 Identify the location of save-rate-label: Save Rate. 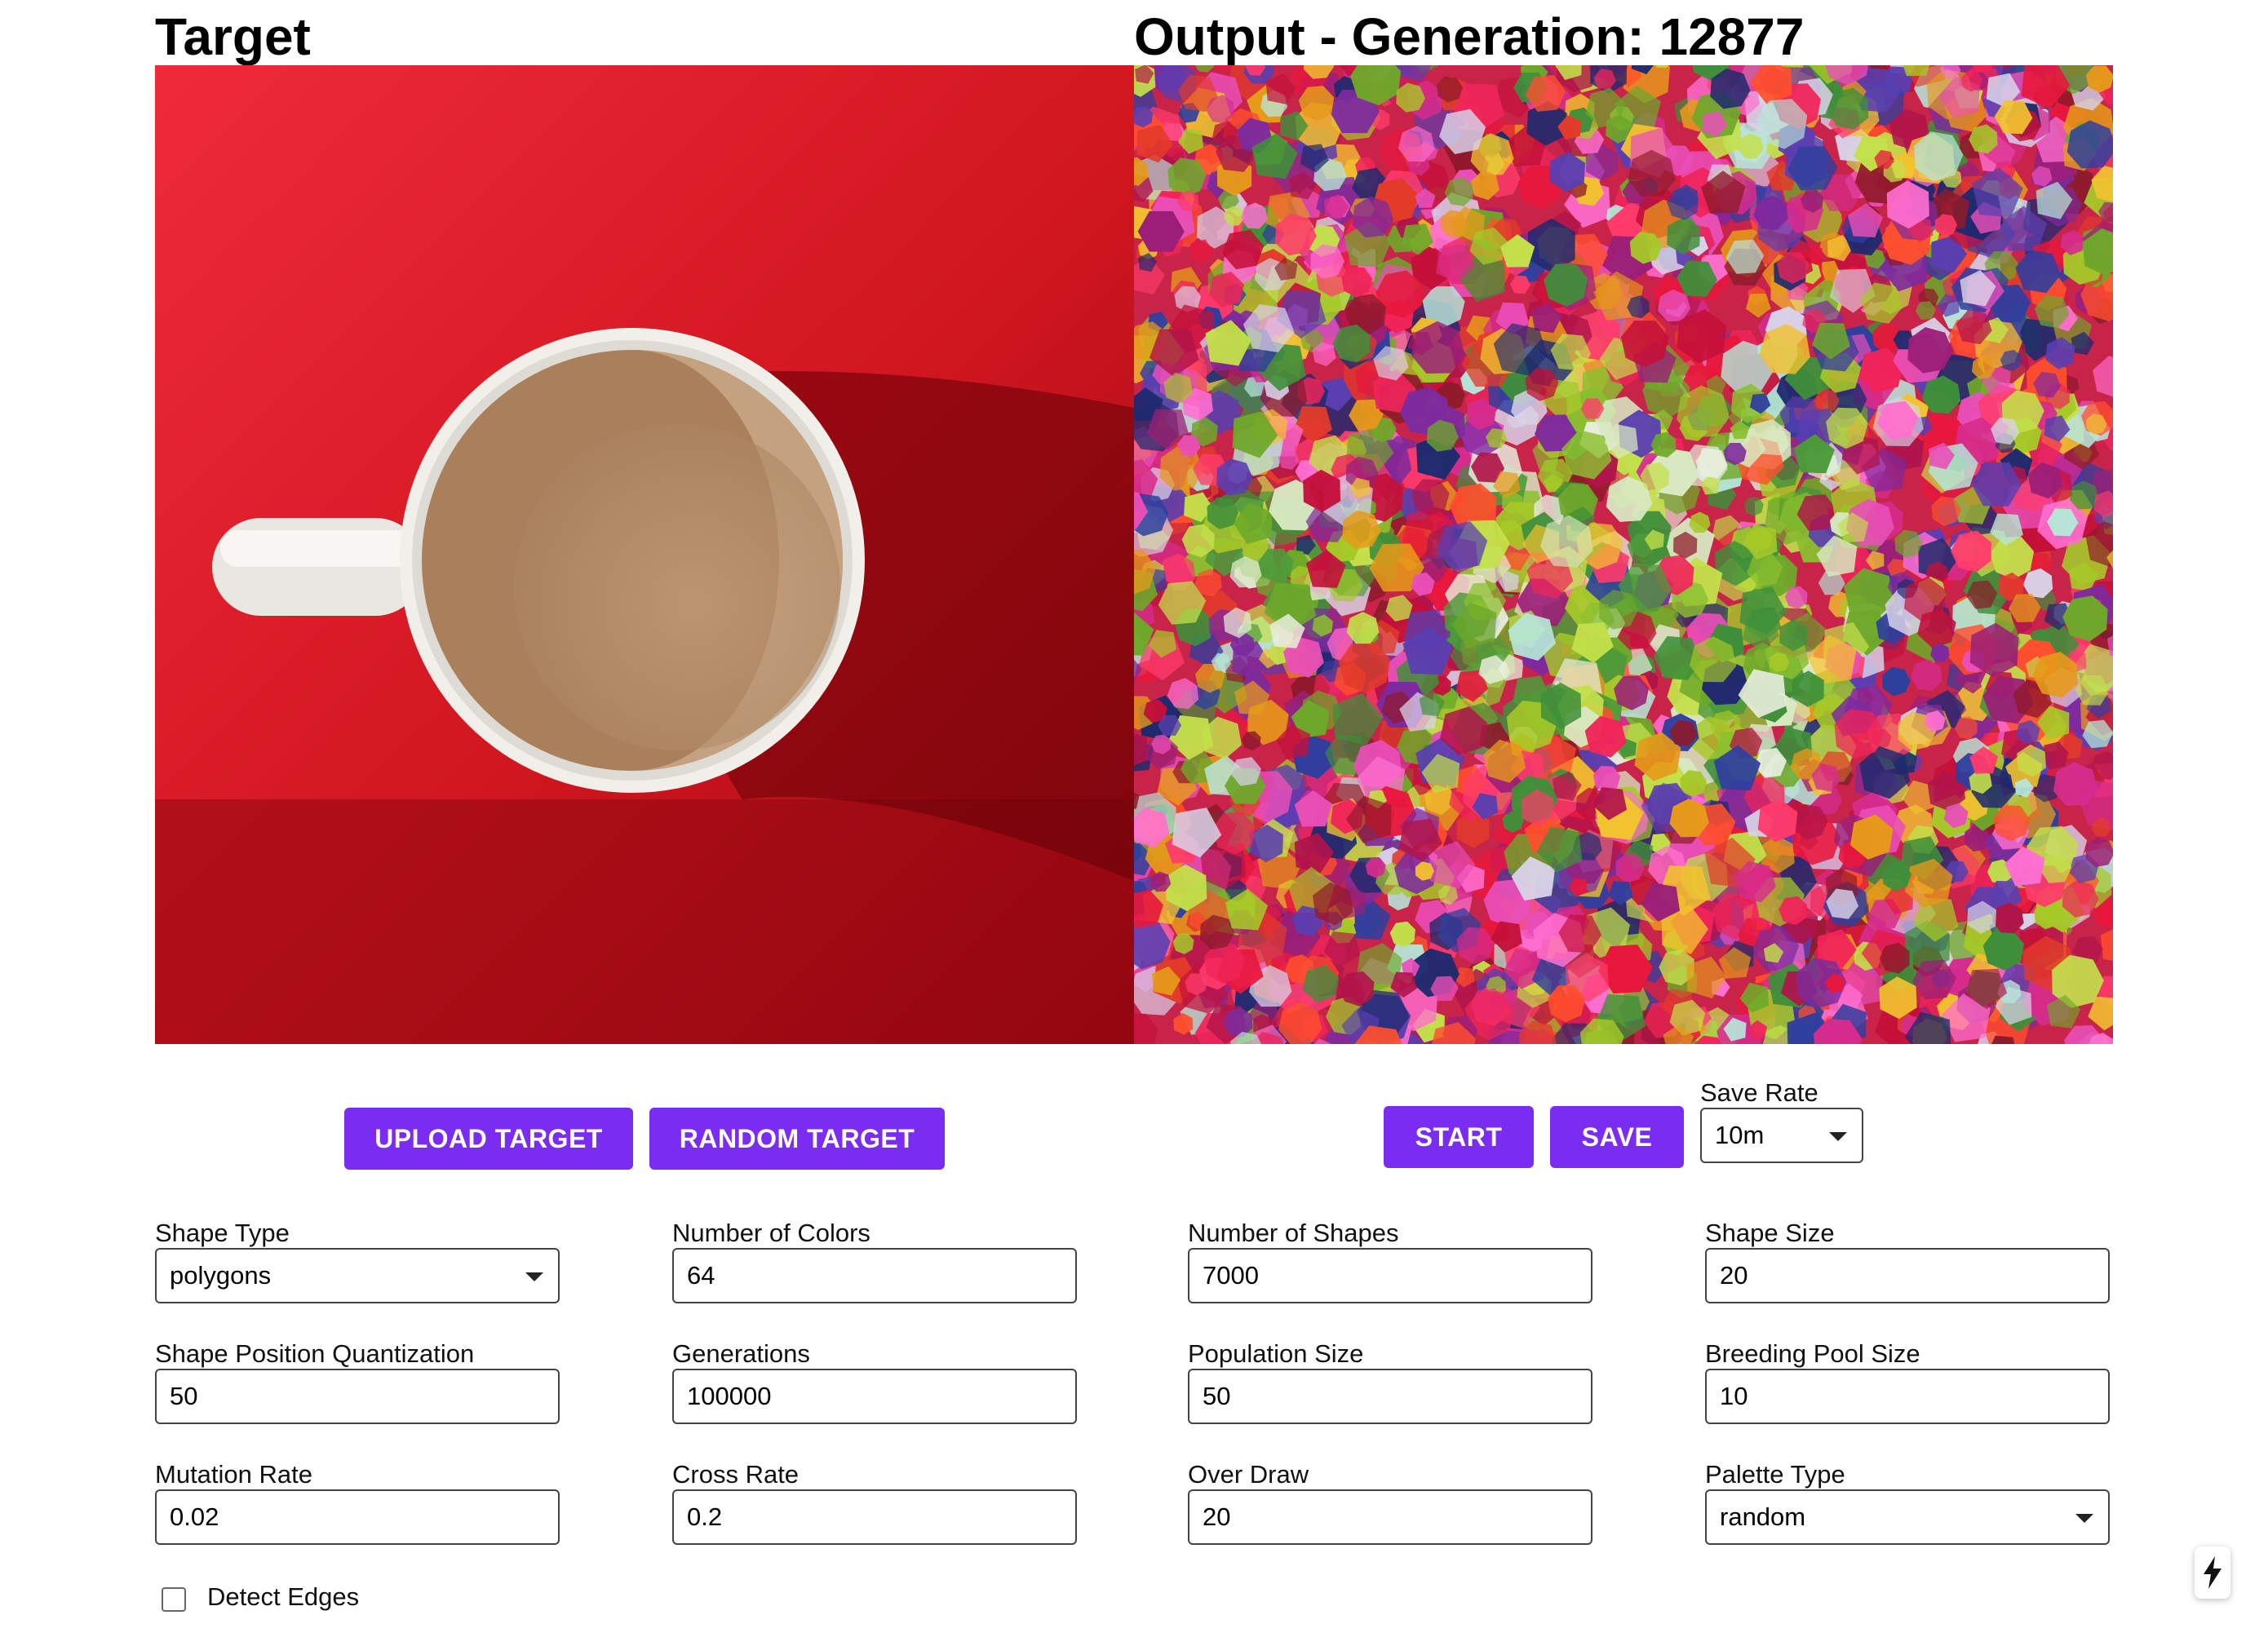
(1759, 1092).